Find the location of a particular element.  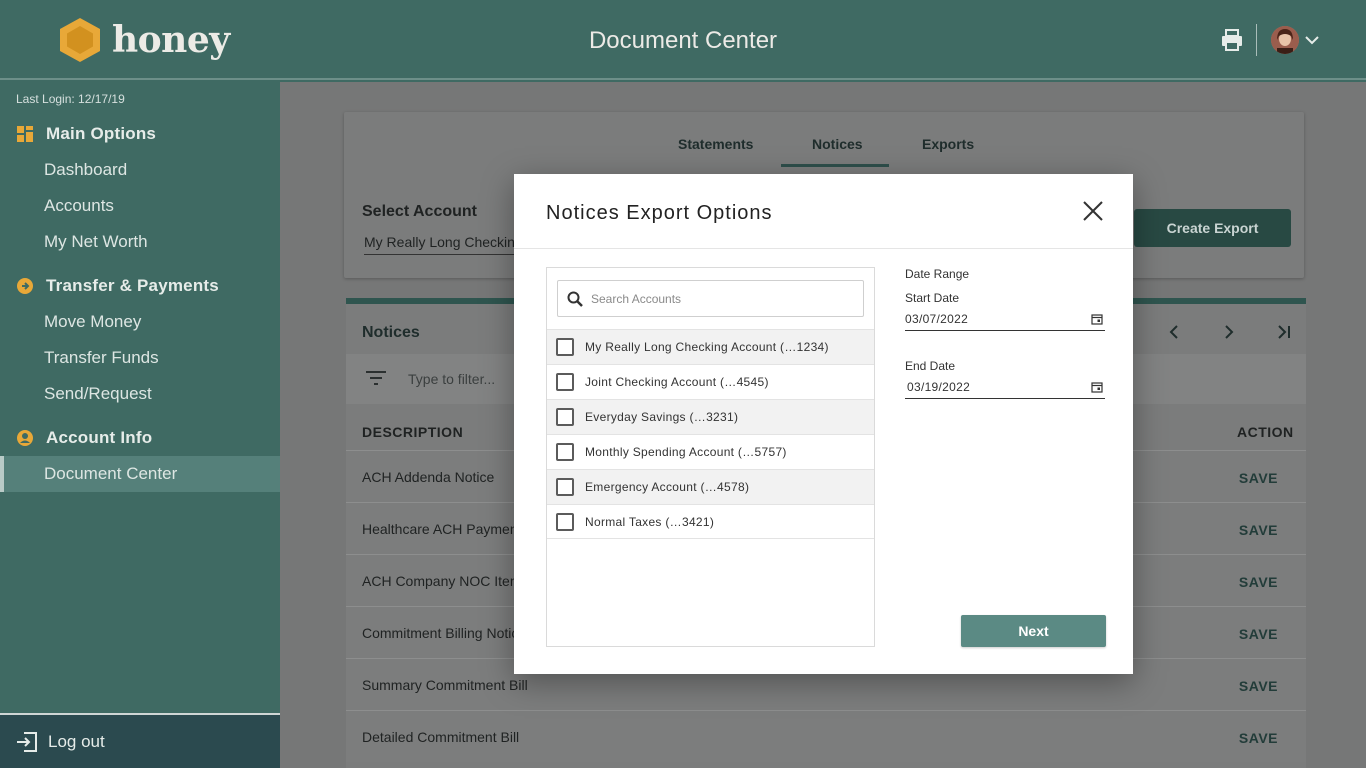

search-box is located at coordinates (710, 298).